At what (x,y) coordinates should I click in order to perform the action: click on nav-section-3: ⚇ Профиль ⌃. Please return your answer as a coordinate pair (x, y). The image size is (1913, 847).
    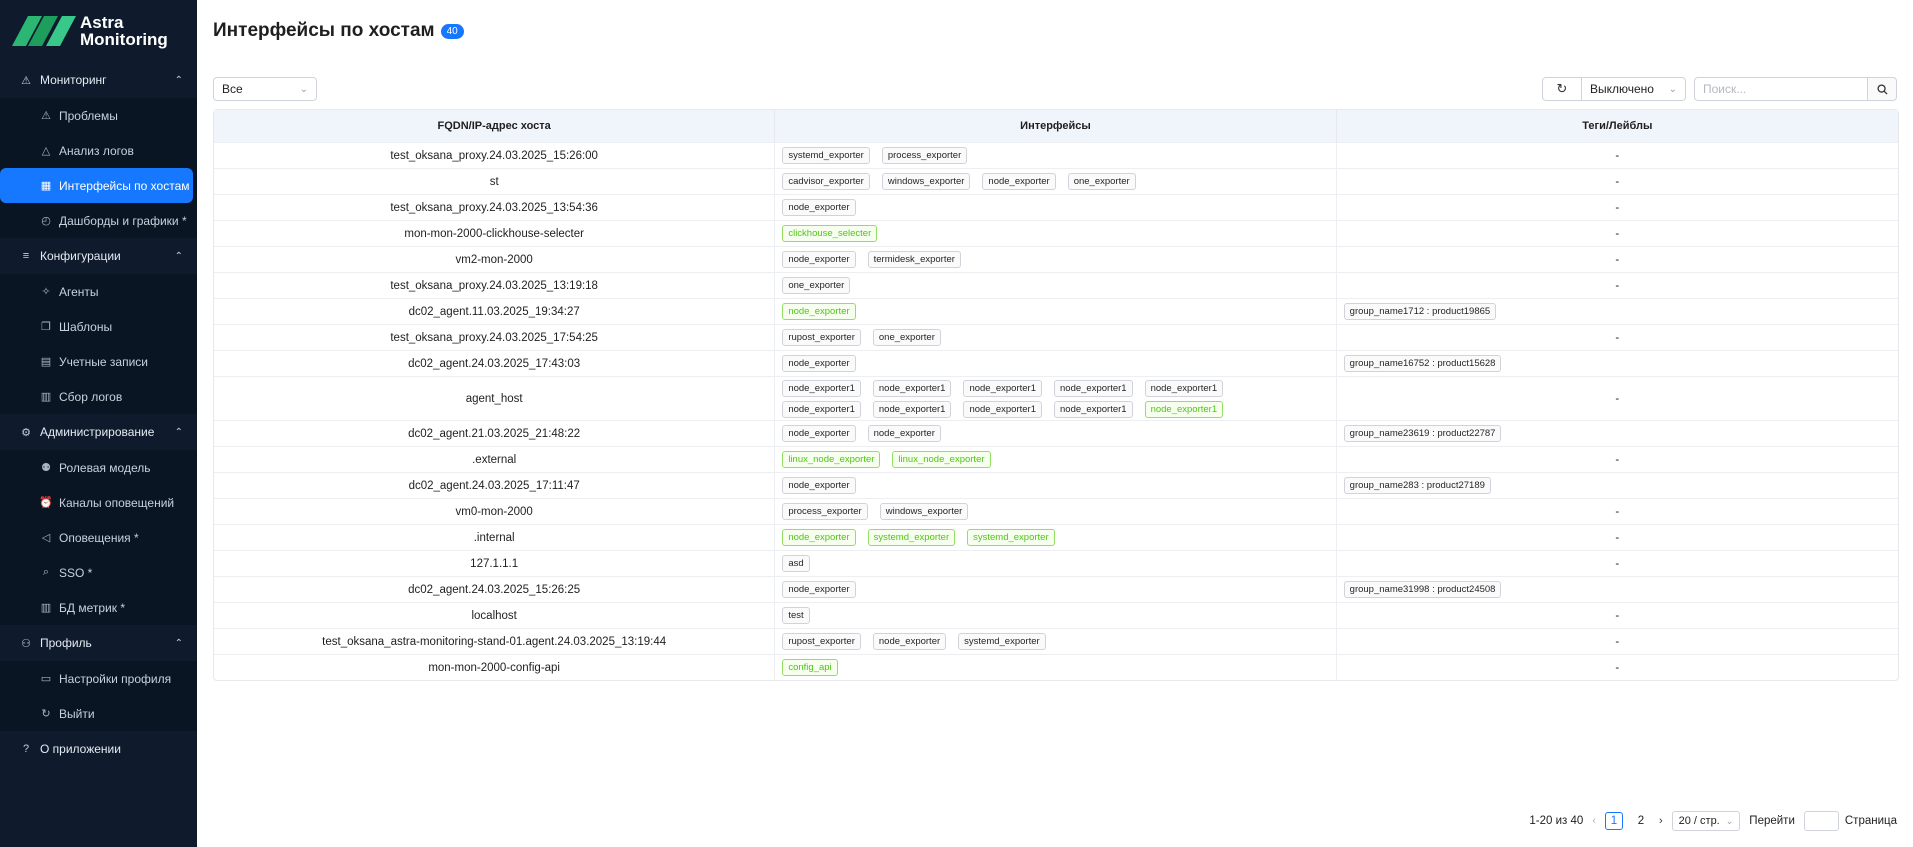
    Looking at the image, I should click on (98, 643).